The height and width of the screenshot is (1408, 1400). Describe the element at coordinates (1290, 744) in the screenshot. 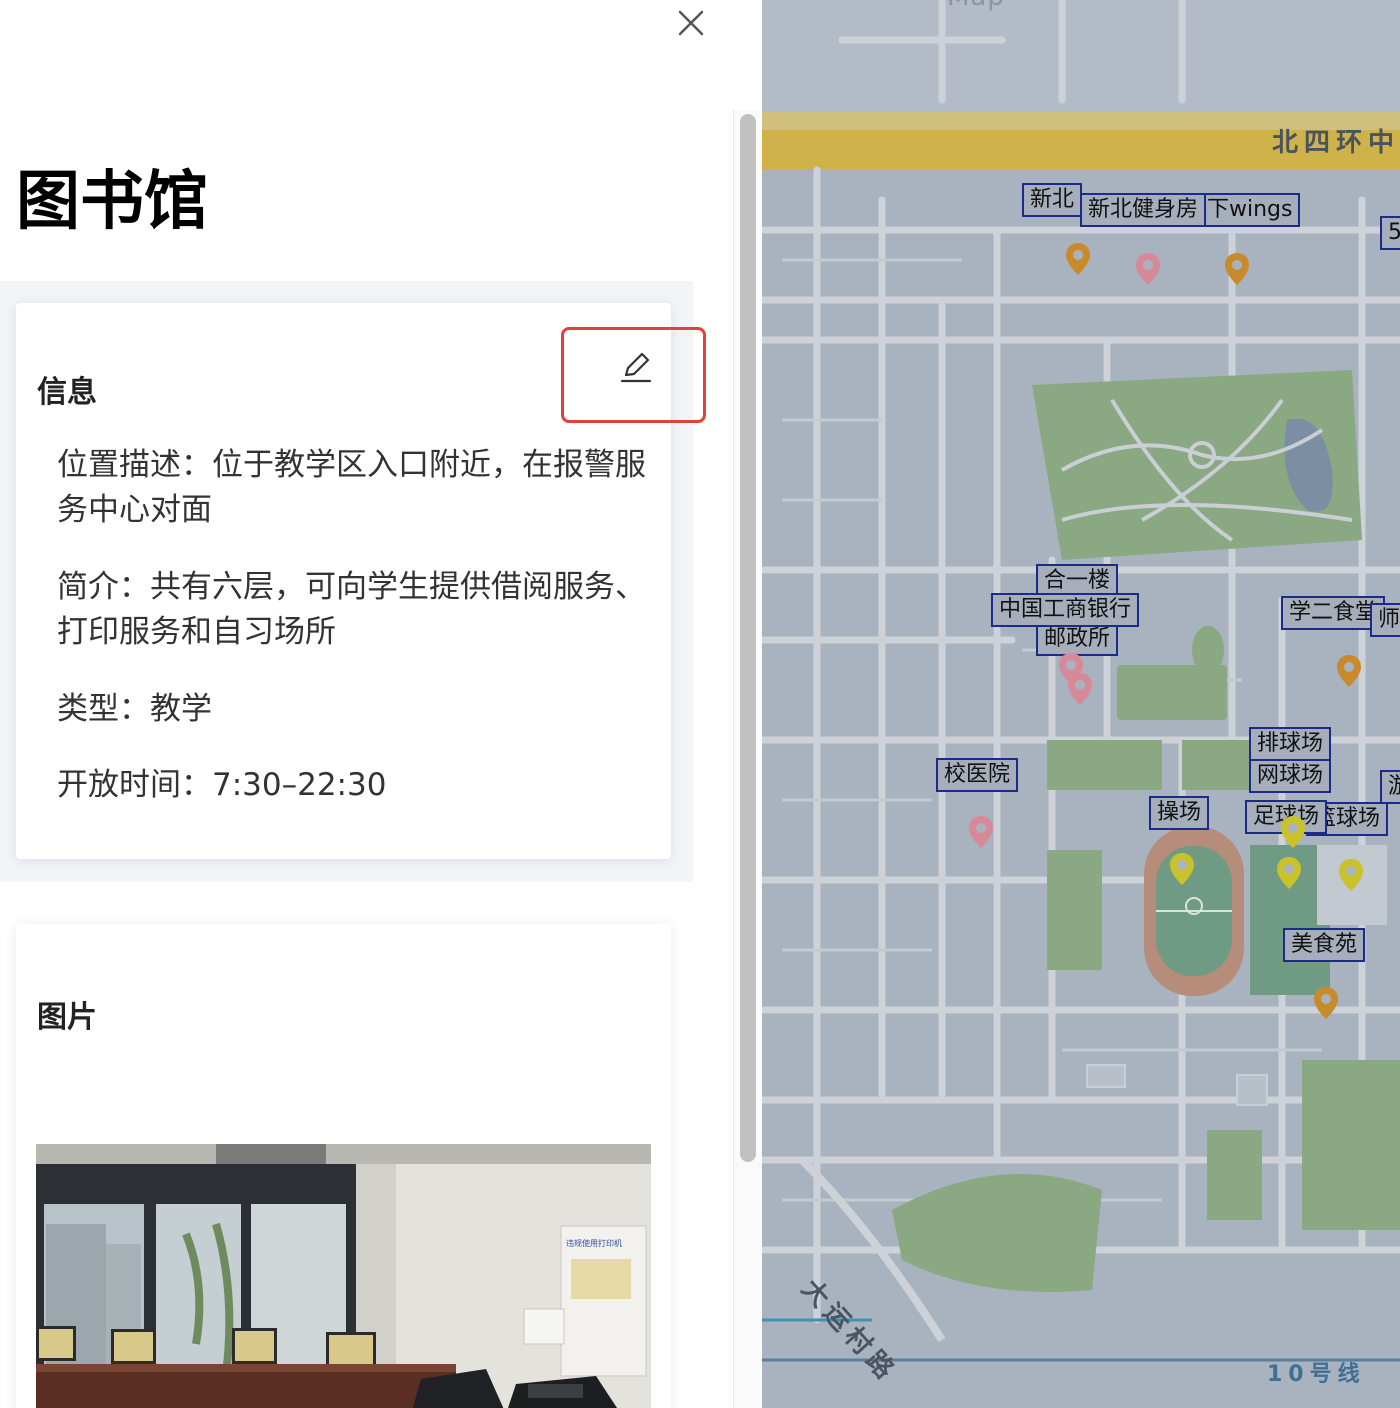

I see `map-label-volleyball: 排球场` at that location.